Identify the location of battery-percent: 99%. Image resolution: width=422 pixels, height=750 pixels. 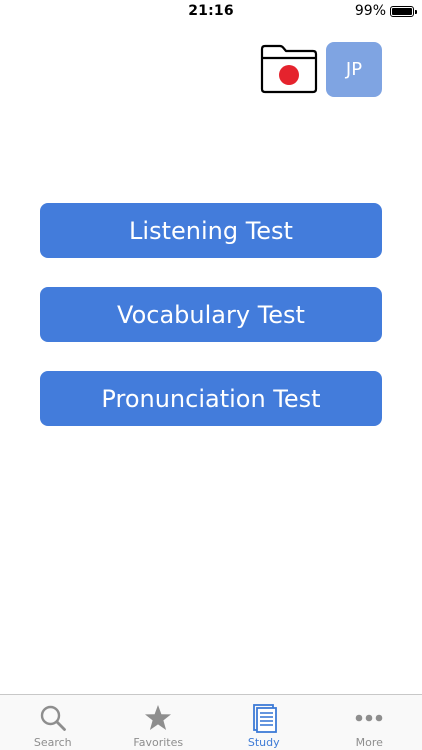
(370, 11).